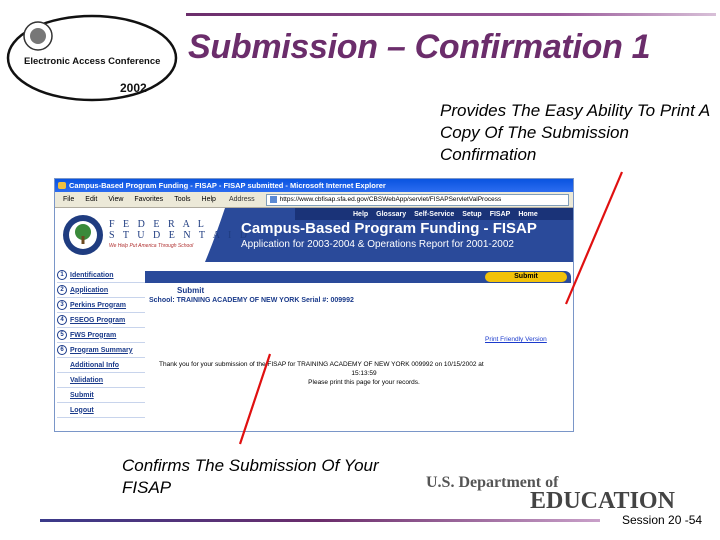 The height and width of the screenshot is (540, 720). Describe the element at coordinates (62, 185) in the screenshot. I see `ie-icon` at that location.